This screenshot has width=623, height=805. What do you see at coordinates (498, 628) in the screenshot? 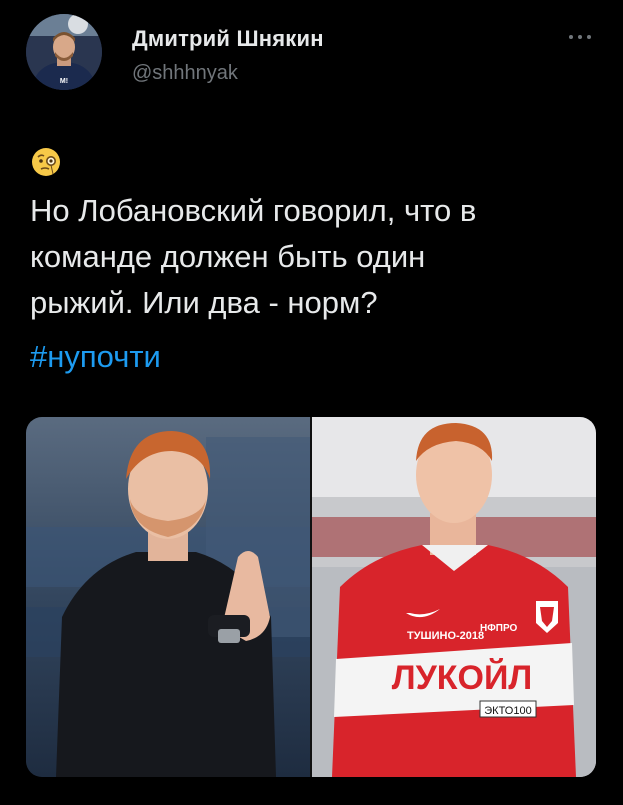
I see `jersey-chest-text: НФПРО` at bounding box center [498, 628].